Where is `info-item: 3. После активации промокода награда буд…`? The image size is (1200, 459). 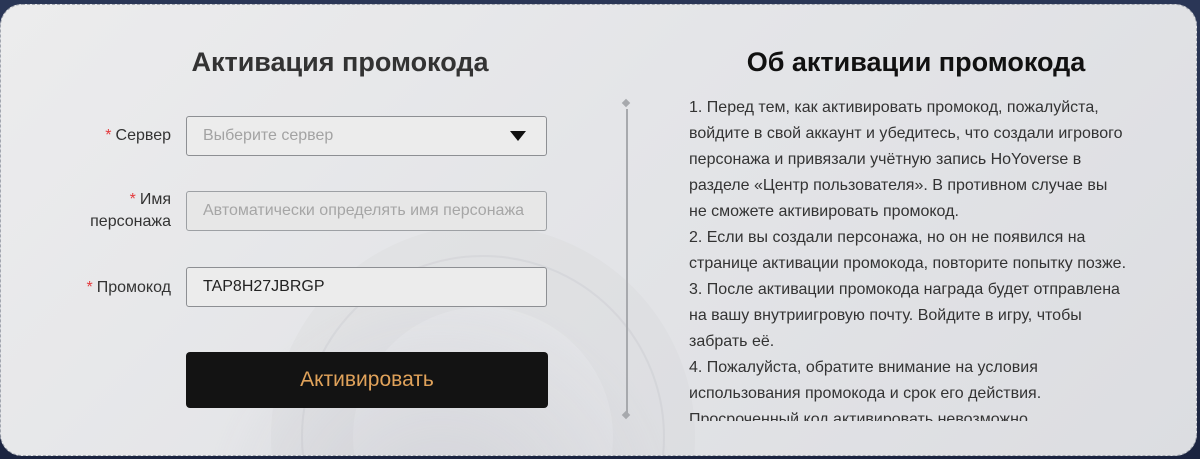 info-item: 3. После активации промокода награда буд… is located at coordinates (904, 315).